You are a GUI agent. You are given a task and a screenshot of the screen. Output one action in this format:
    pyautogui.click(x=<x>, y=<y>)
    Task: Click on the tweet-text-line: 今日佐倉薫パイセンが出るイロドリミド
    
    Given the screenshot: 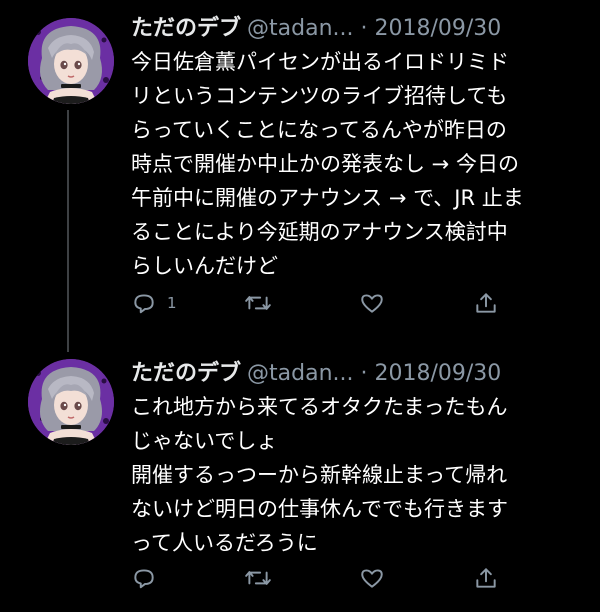 What is the action you would take?
    pyautogui.click(x=320, y=62)
    